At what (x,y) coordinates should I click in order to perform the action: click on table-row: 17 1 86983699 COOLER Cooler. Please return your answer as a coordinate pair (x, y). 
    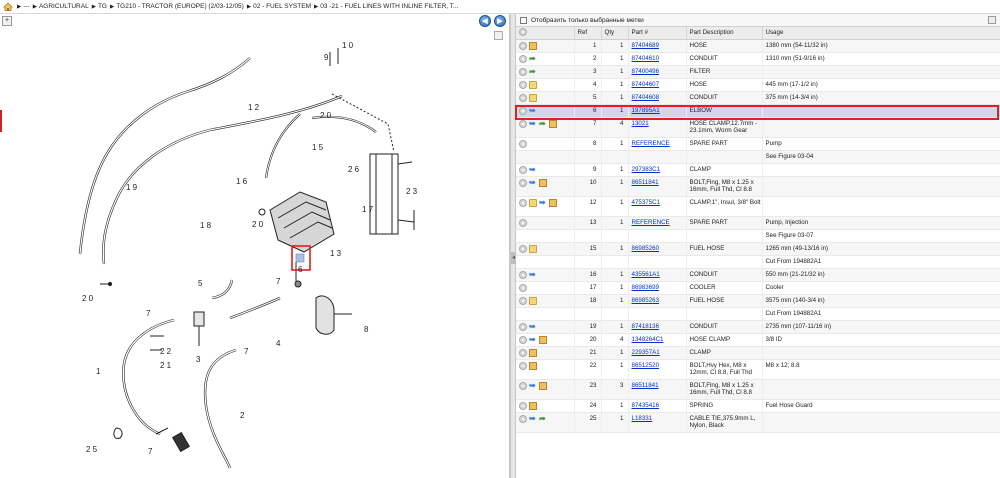
    Looking at the image, I should click on (758, 288).